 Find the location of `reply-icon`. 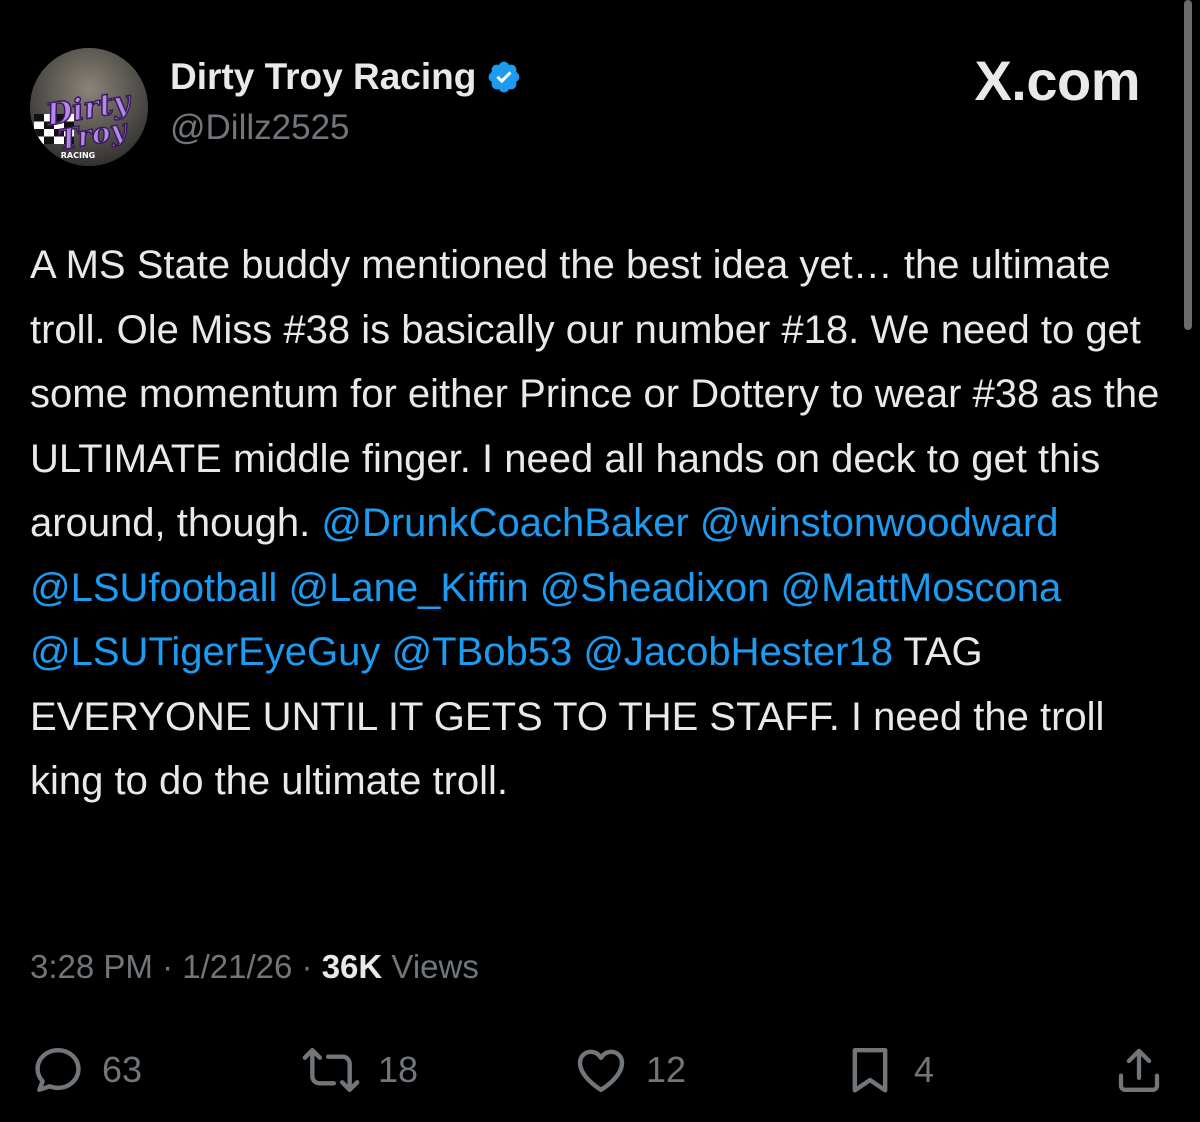

reply-icon is located at coordinates (58, 1070).